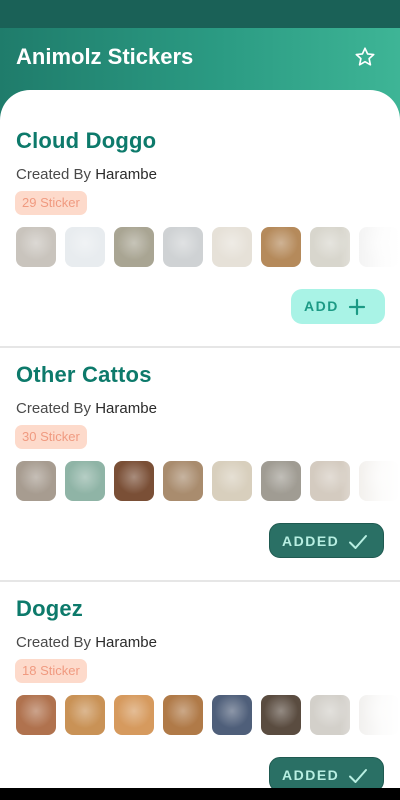 The image size is (400, 800). Describe the element at coordinates (365, 57) in the screenshot. I see `star-icon` at that location.